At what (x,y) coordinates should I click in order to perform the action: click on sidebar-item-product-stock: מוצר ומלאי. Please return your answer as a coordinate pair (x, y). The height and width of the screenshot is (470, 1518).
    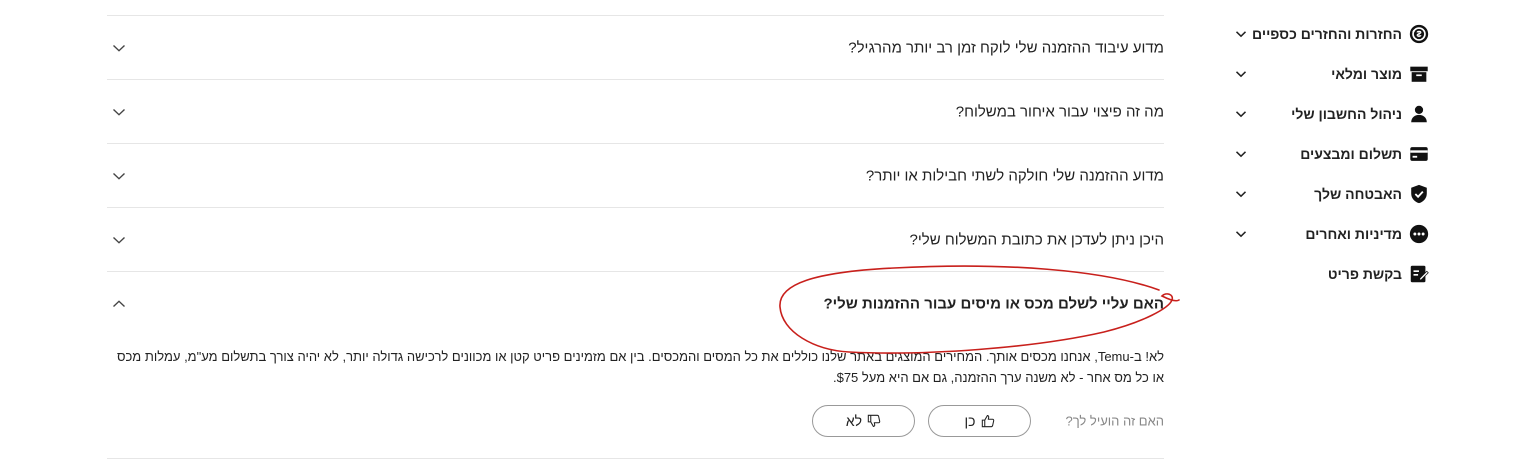
    Looking at the image, I should click on (1330, 74).